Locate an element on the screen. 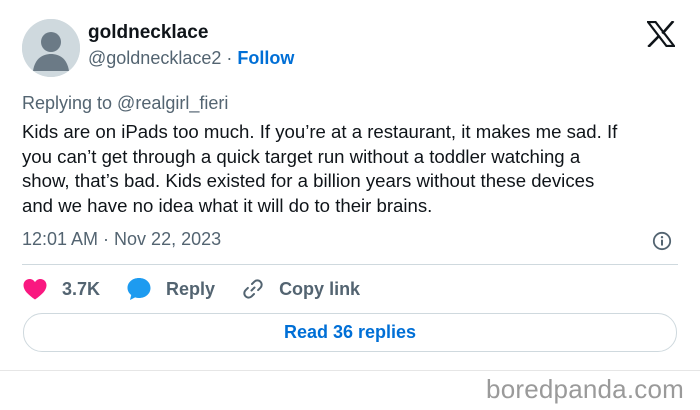  read-replies-button: Read 36 replies is located at coordinates (350, 332).